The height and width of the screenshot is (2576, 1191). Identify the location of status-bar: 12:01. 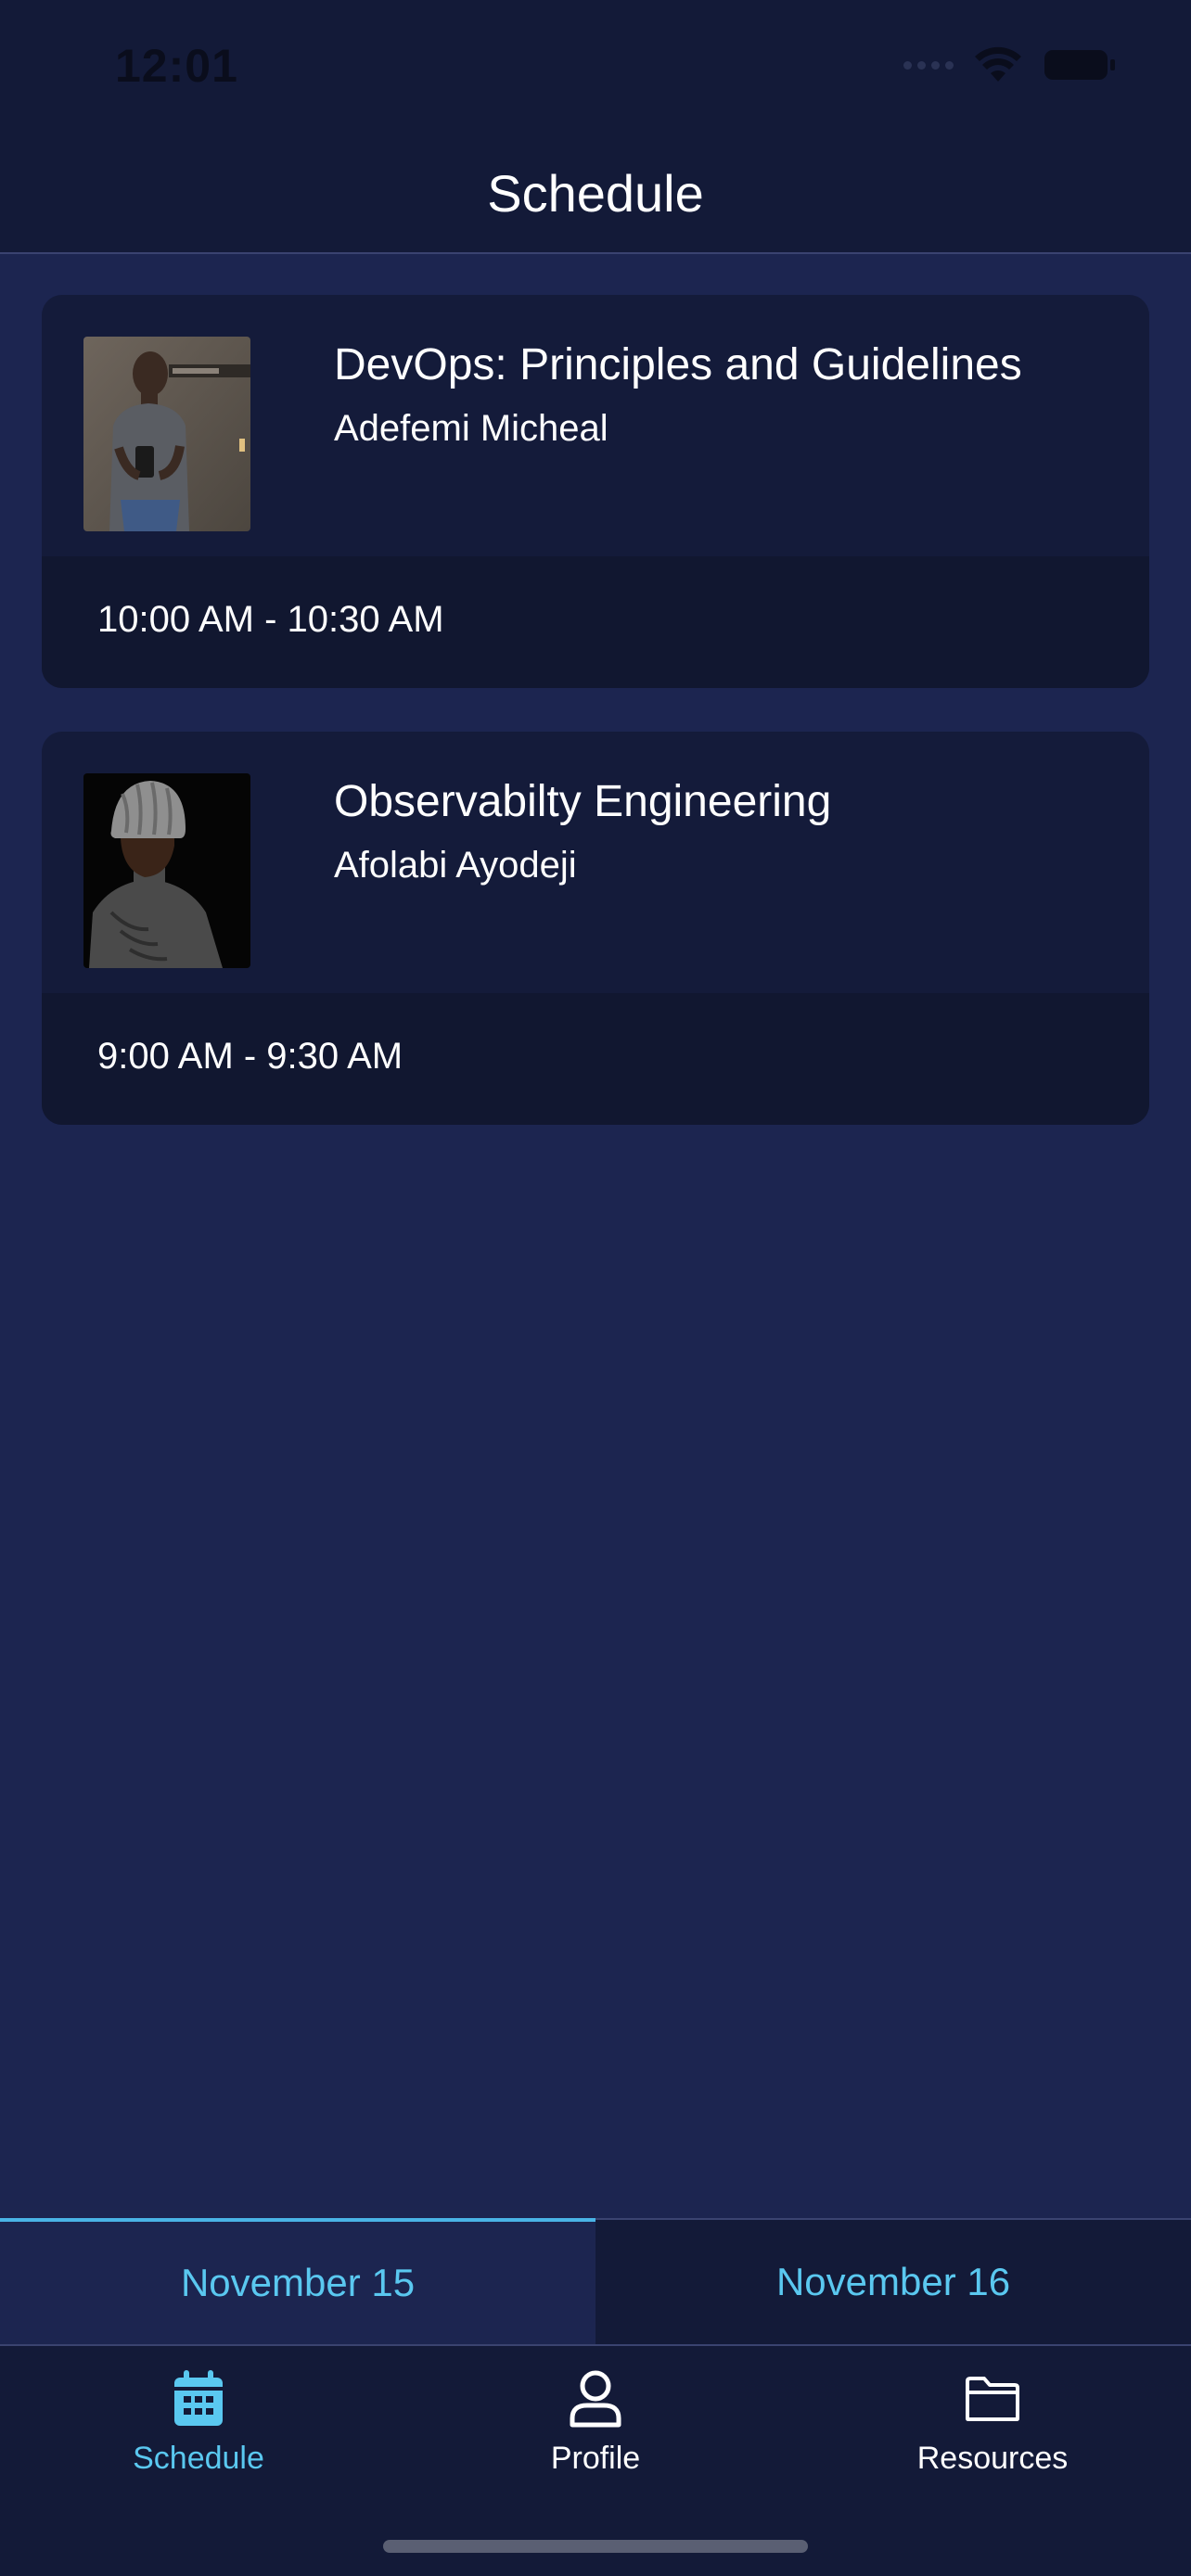
(595, 69).